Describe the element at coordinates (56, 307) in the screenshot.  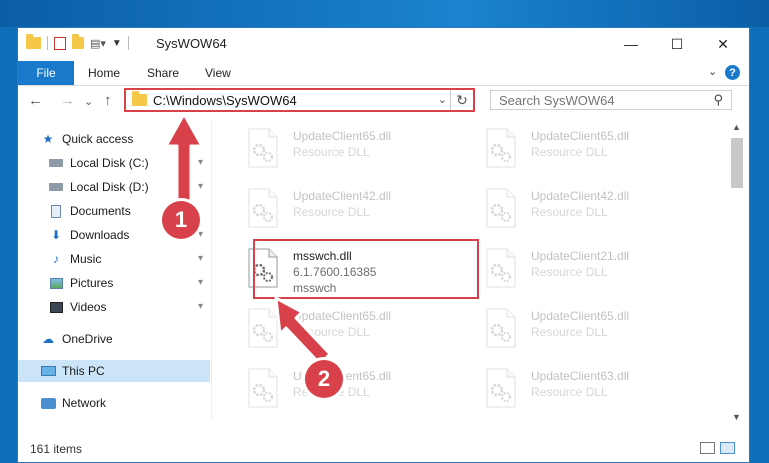
I see `videos-icon` at that location.